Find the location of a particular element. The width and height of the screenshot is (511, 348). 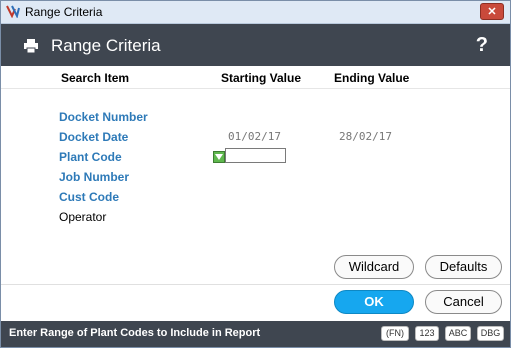

title-bar: Range Criteria ✕ is located at coordinates (255, 12).